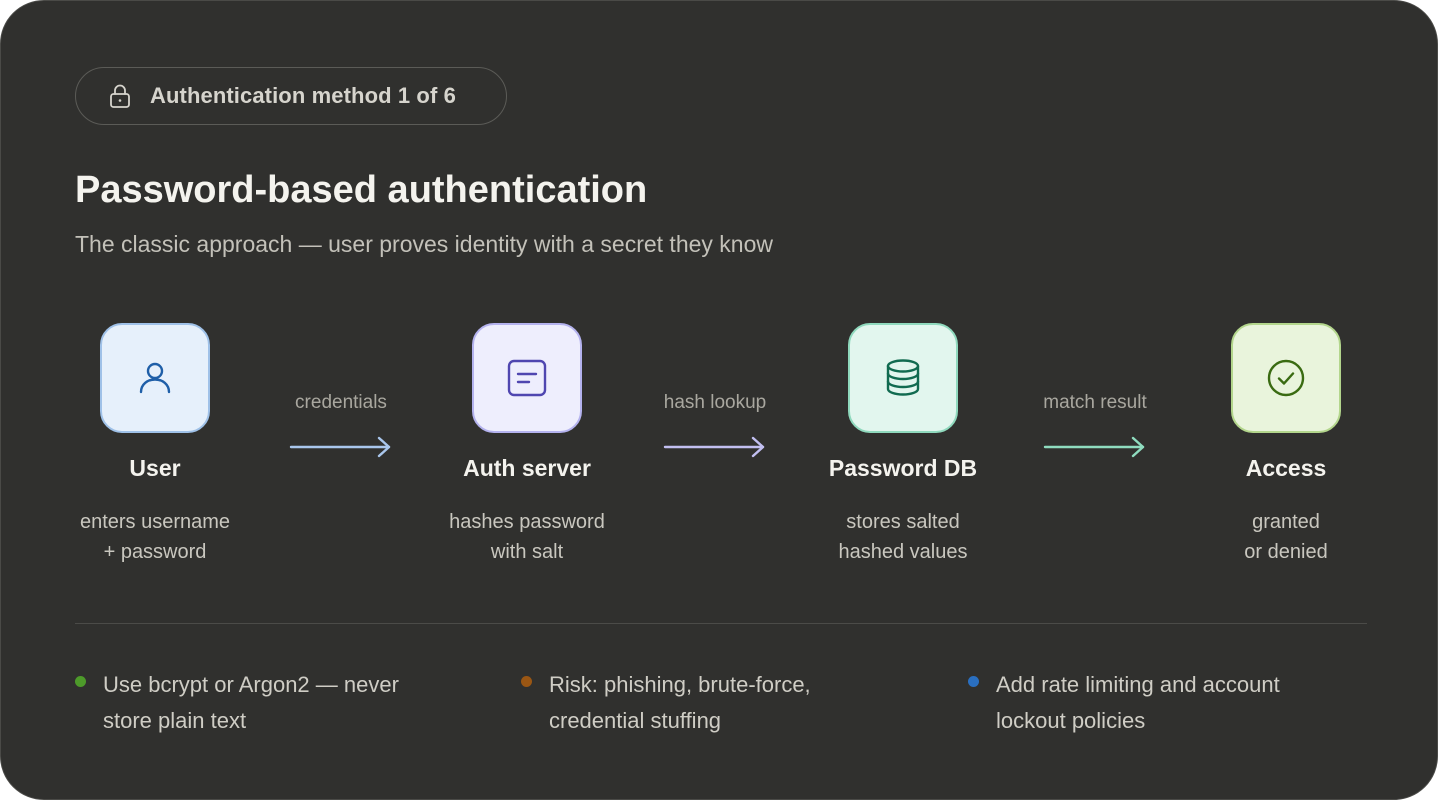 This screenshot has width=1440, height=802. I want to click on node-description-line: or denied, so click(1286, 552).